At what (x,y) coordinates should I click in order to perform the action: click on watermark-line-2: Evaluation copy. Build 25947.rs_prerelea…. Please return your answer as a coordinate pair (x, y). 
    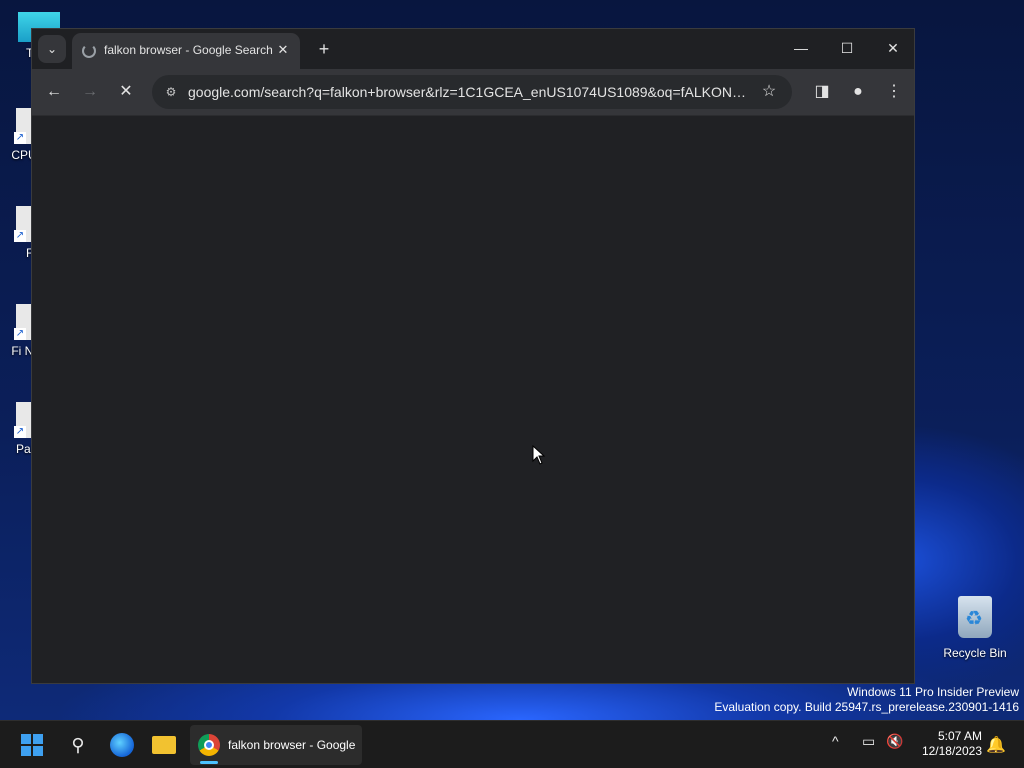
    Looking at the image, I should click on (866, 707).